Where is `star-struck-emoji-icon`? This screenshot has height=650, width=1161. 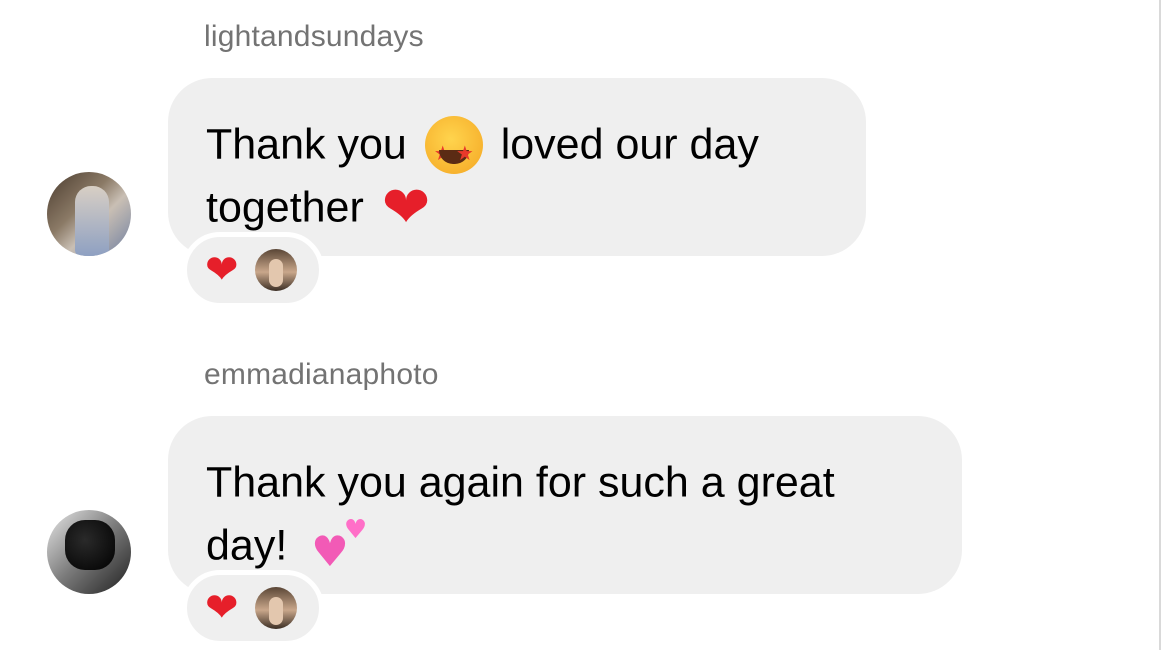 star-struck-emoji-icon is located at coordinates (453, 149).